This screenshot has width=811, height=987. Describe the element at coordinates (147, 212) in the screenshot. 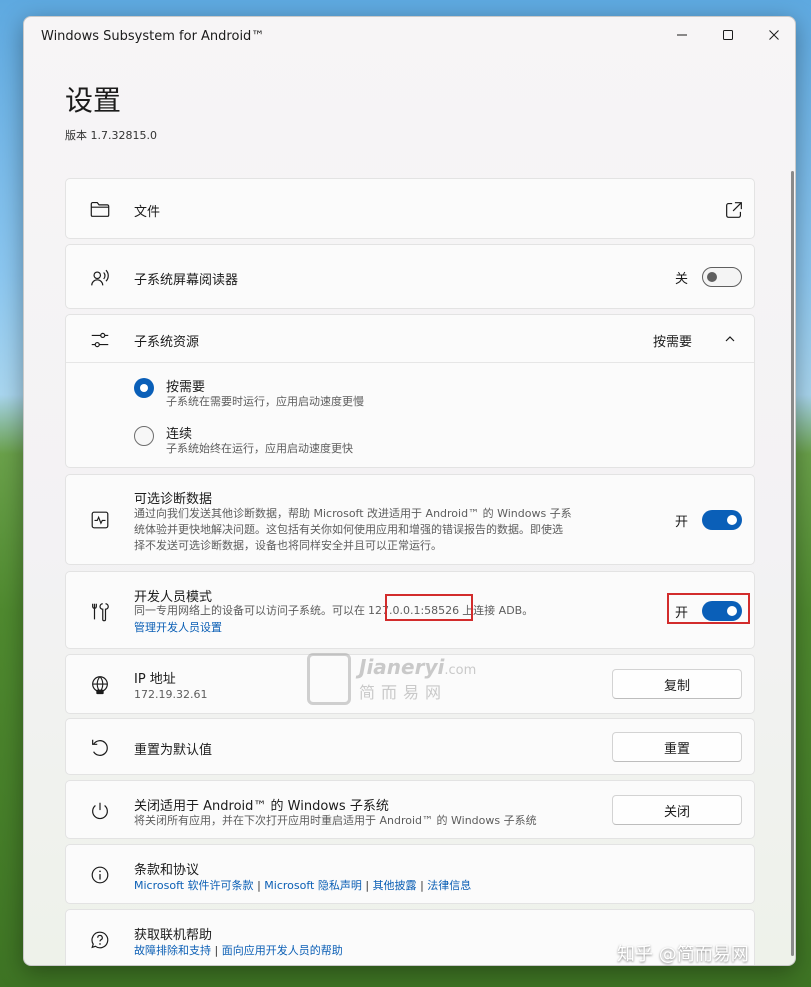

I see `files-label: 文件` at that location.